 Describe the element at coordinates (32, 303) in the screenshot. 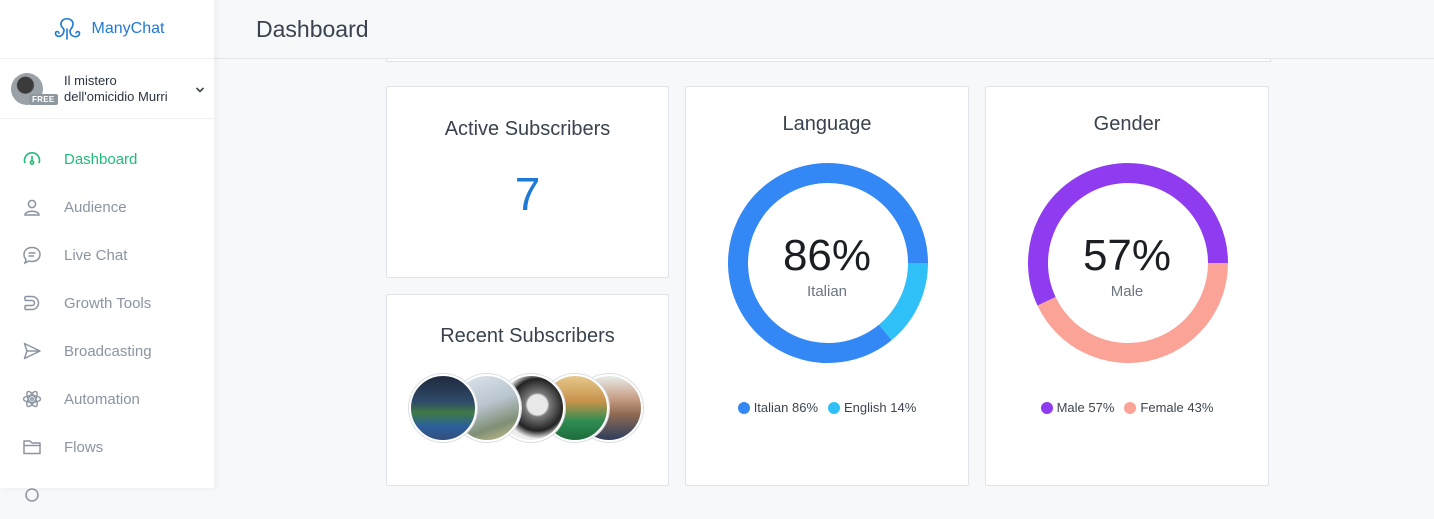

I see `magnet-icon` at that location.